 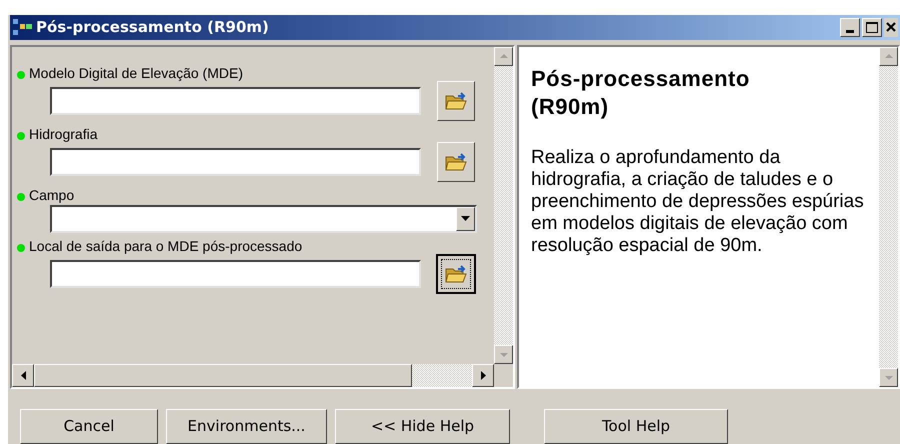 I want to click on parameter-label: Local de saída para o MDE pós-processado, so click(x=165, y=246).